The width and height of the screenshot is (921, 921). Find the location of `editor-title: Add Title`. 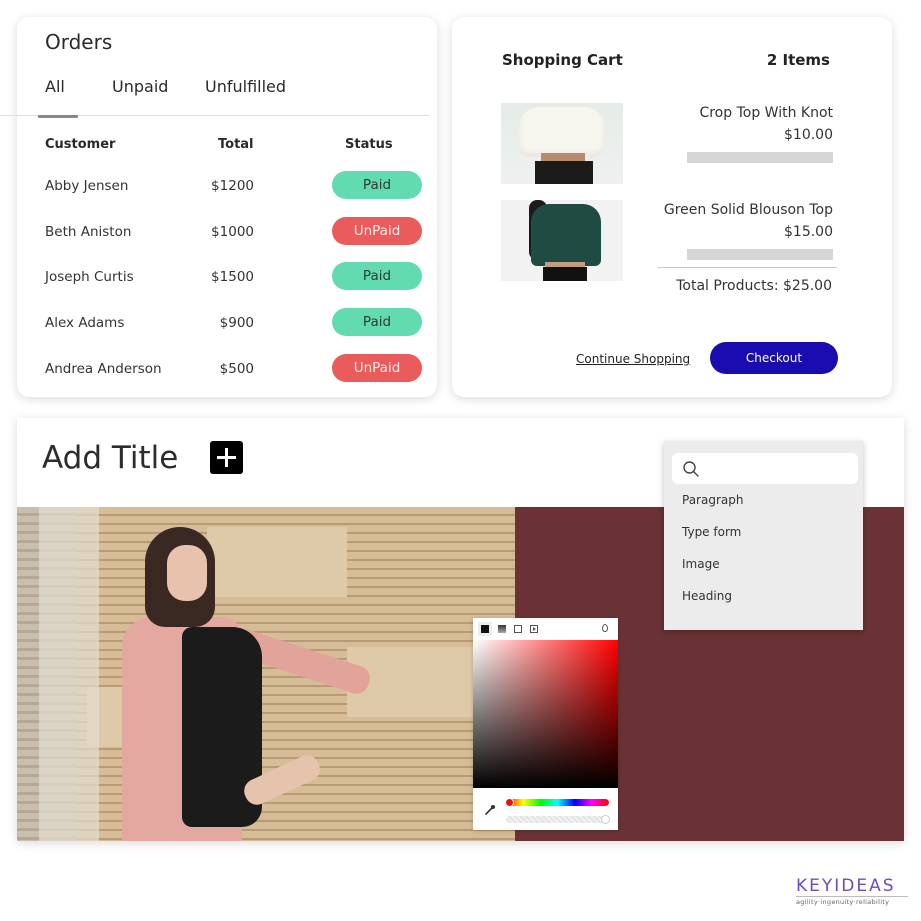

editor-title: Add Title is located at coordinates (110, 458).